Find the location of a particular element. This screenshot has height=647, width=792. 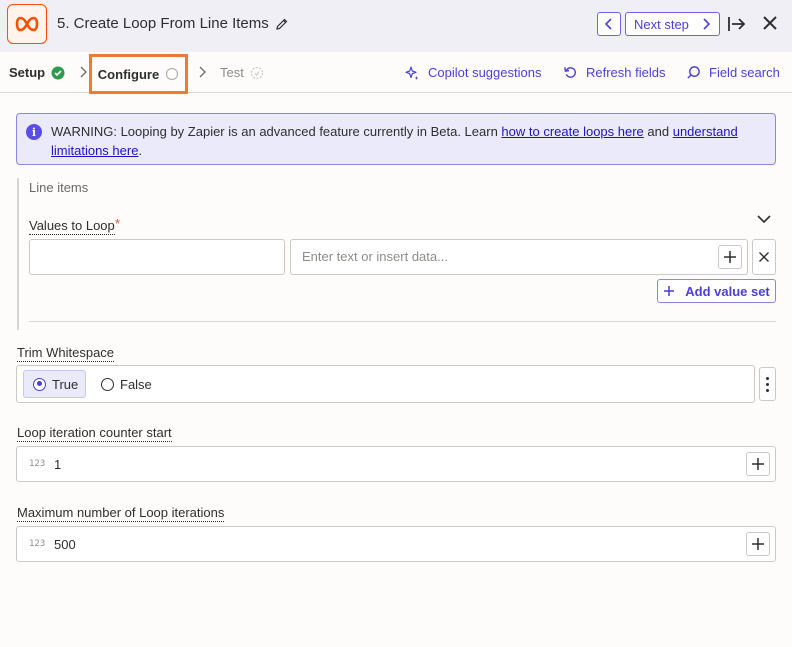

tab-configure: Configure is located at coordinates (138, 74).